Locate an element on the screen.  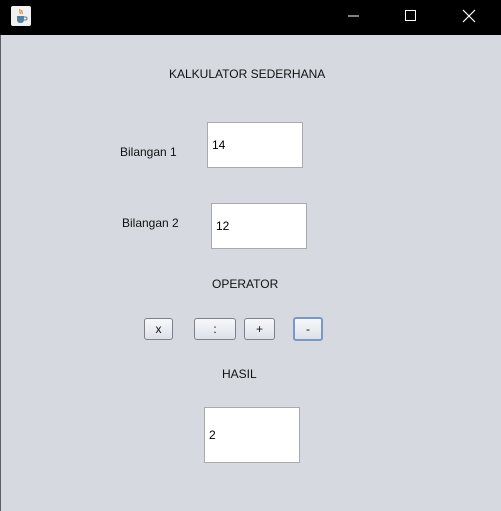
minimize-button is located at coordinates (353, 16).